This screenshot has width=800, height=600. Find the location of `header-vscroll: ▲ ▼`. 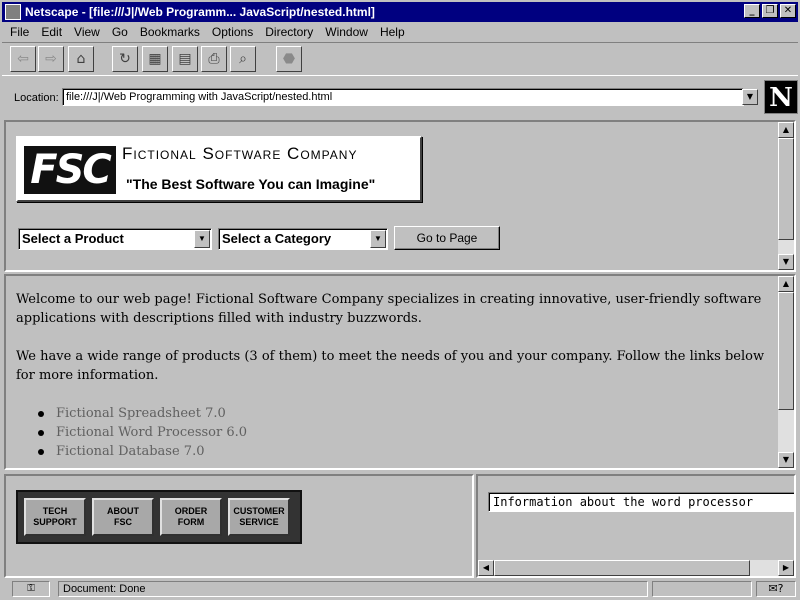

header-vscroll: ▲ ▼ is located at coordinates (786, 196).